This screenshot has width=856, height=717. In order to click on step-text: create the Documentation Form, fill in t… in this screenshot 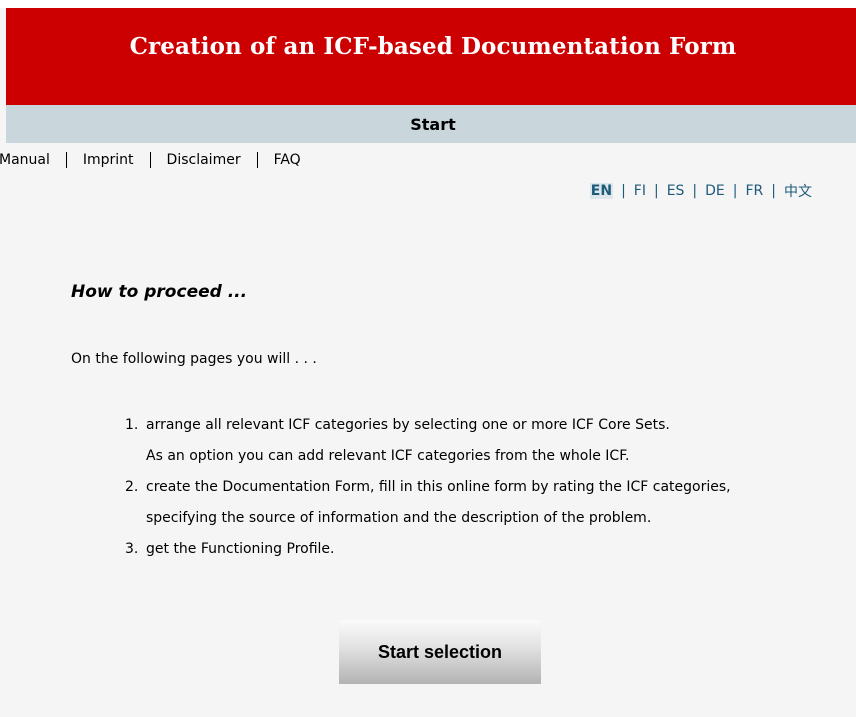, I will do `click(438, 487)`.